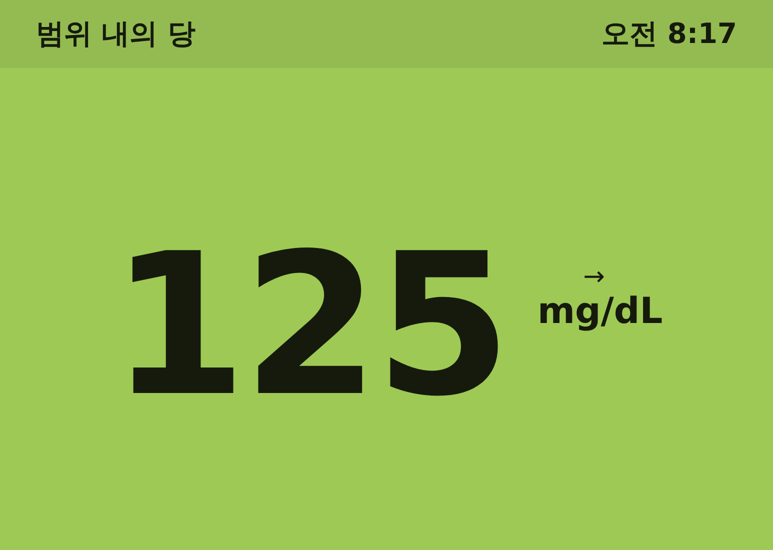 The height and width of the screenshot is (550, 773). I want to click on clock-time: 오전 8:17, so click(669, 34).